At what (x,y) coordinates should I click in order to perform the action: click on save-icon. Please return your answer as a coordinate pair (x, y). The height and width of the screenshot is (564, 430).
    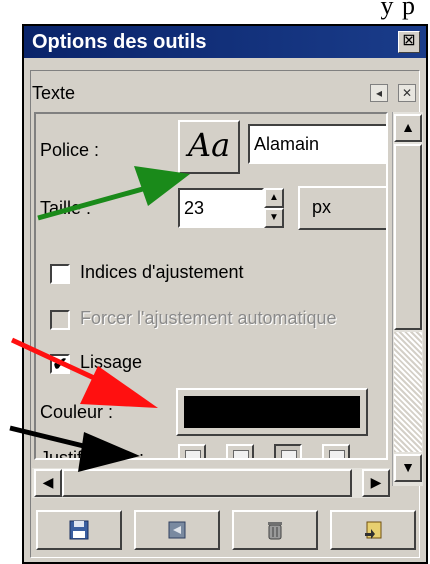
    Looking at the image, I should click on (79, 530).